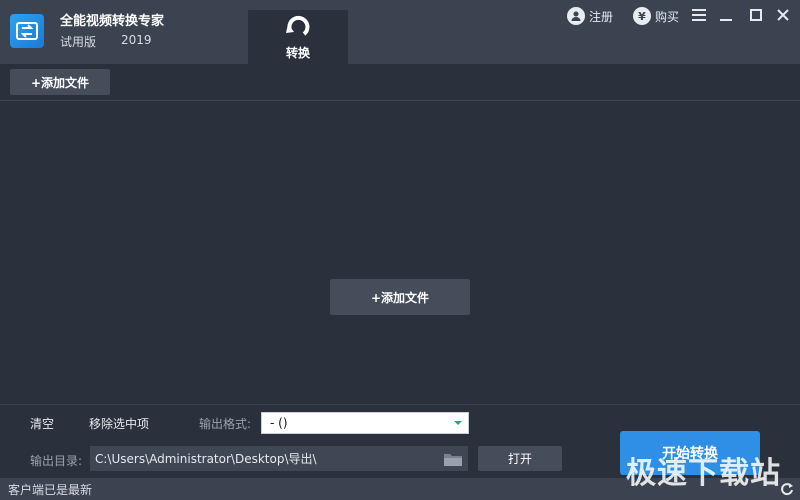  Describe the element at coordinates (297, 53) in the screenshot. I see `tab-convert-label: 转换` at that location.